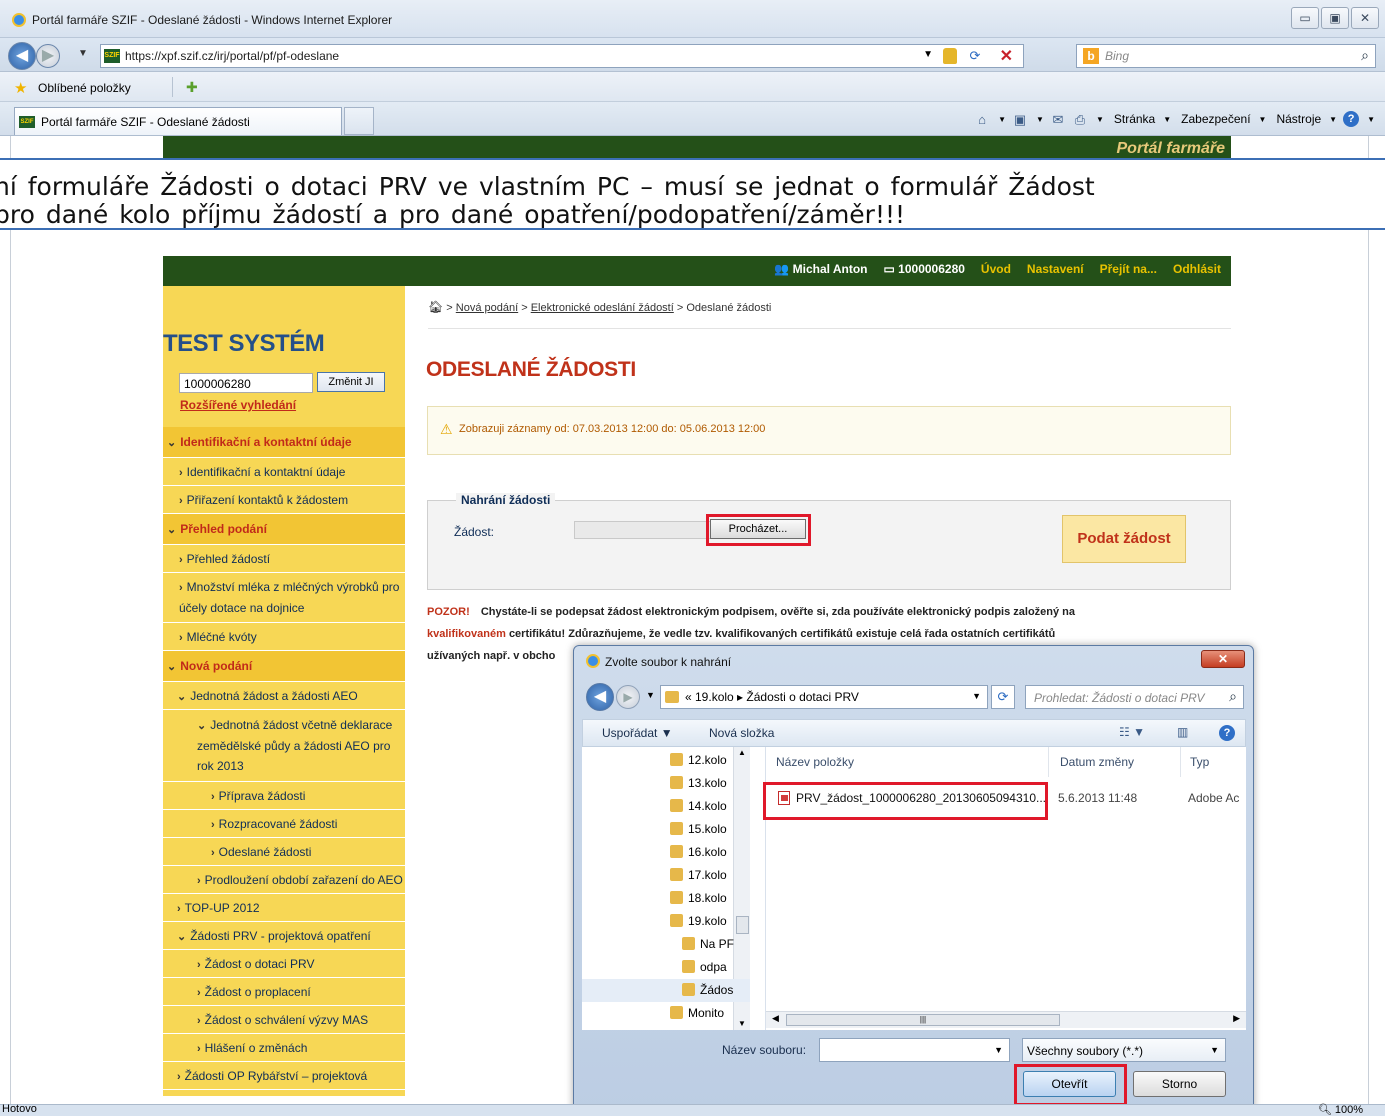 This screenshot has width=1385, height=1116. What do you see at coordinates (1365, 55) in the screenshot?
I see `search-icon: ⌕` at bounding box center [1365, 55].